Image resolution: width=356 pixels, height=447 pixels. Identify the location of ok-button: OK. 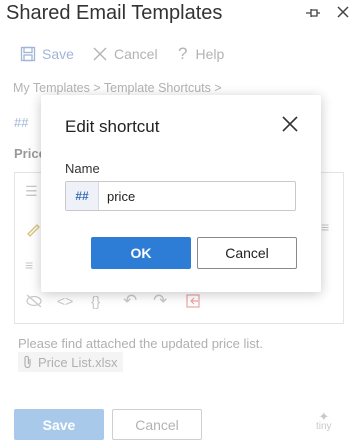
(141, 253).